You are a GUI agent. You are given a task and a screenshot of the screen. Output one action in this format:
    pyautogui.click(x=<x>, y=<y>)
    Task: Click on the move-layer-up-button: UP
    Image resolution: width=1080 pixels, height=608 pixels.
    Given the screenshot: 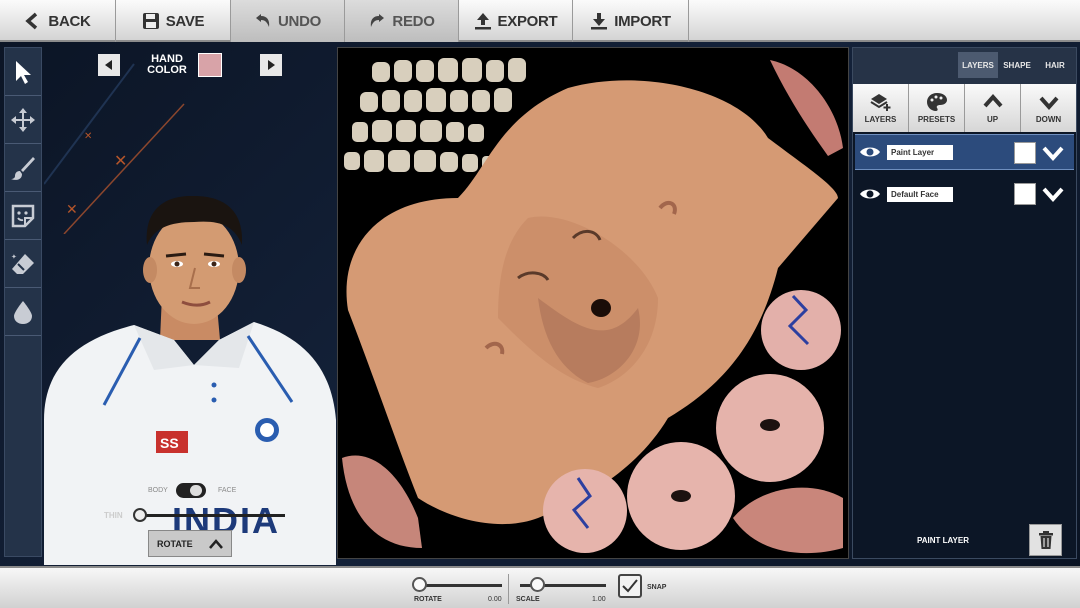 What is the action you would take?
    pyautogui.click(x=993, y=108)
    